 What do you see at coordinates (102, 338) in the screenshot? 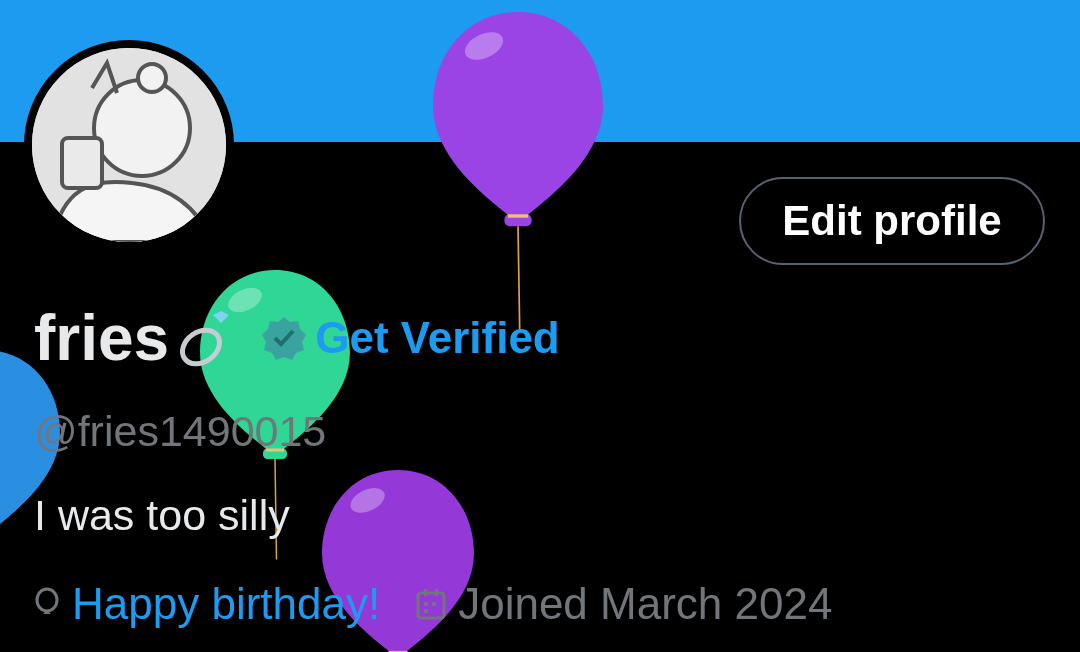
I see `display-name: fries` at bounding box center [102, 338].